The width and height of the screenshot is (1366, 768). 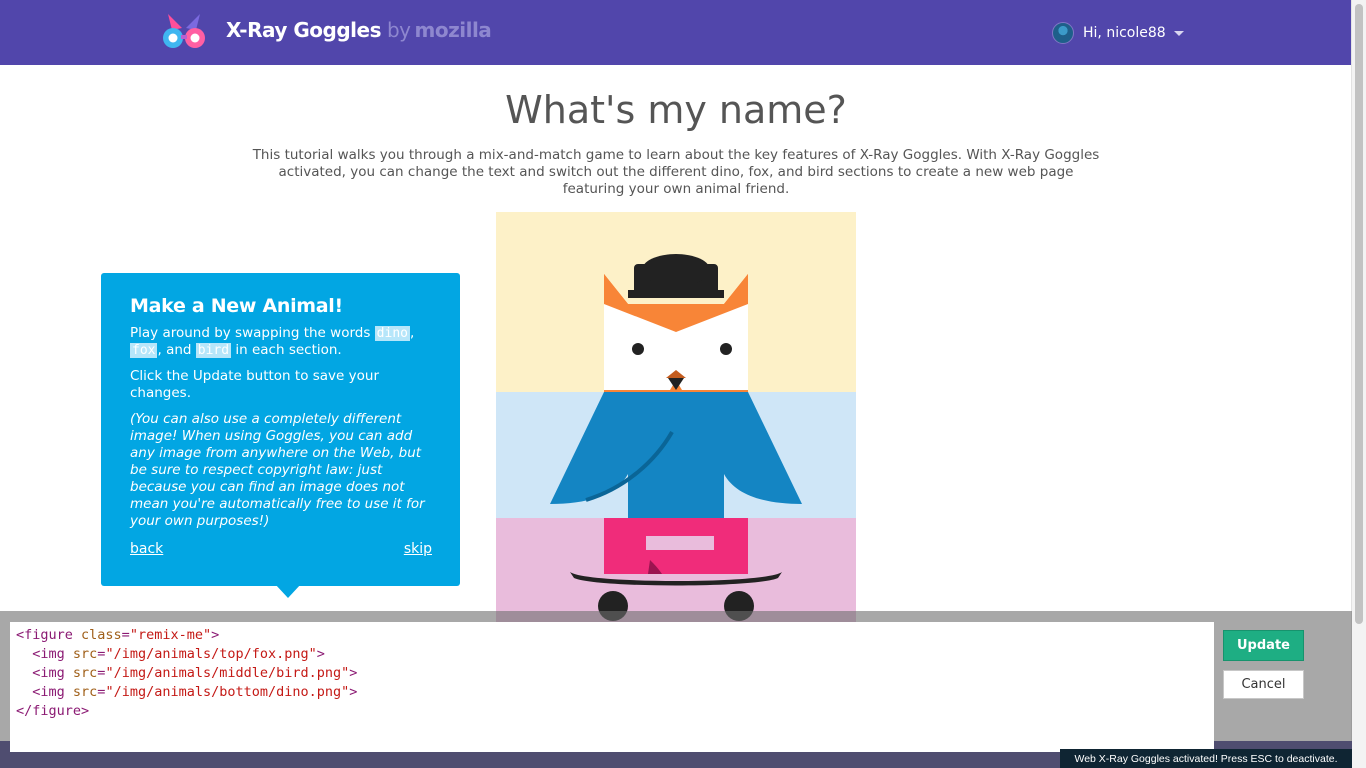 What do you see at coordinates (676, 110) in the screenshot?
I see `page-title: What's my name?` at bounding box center [676, 110].